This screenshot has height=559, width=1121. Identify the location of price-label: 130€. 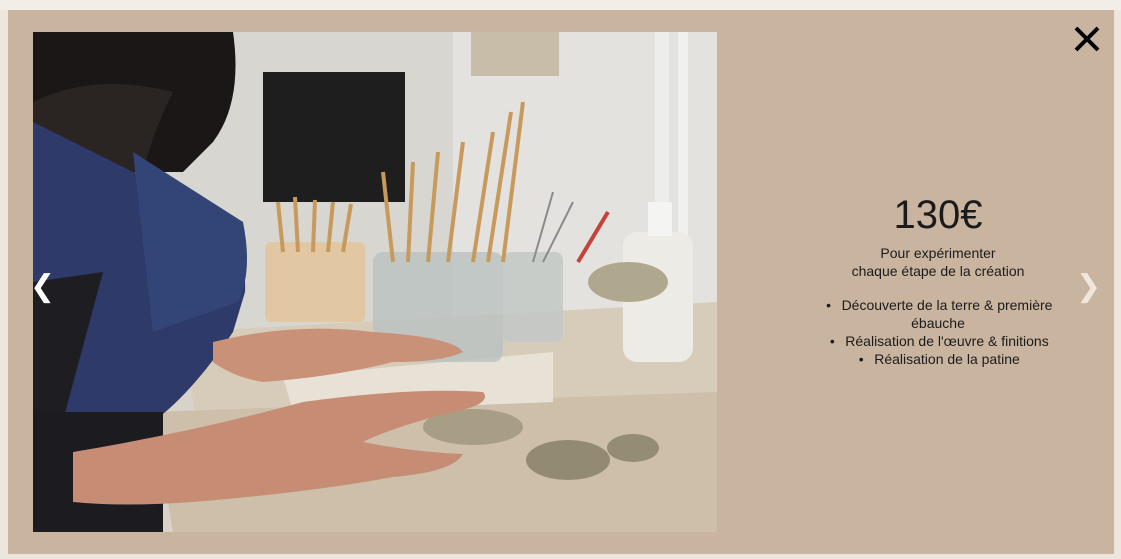
(938, 215).